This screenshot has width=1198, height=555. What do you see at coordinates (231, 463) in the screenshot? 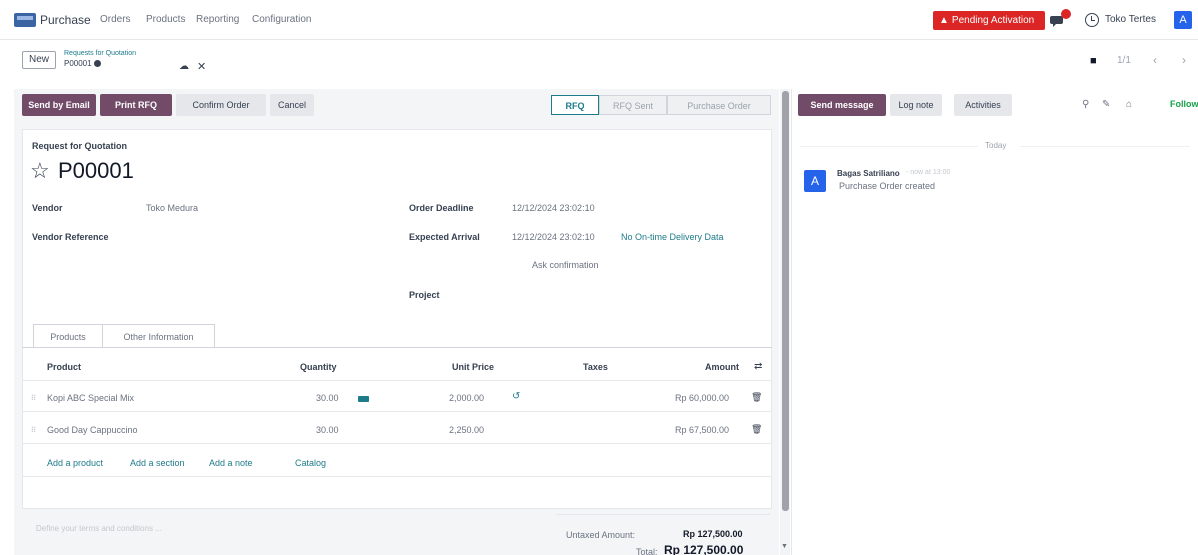
I see `add-note-link: Add a note` at bounding box center [231, 463].